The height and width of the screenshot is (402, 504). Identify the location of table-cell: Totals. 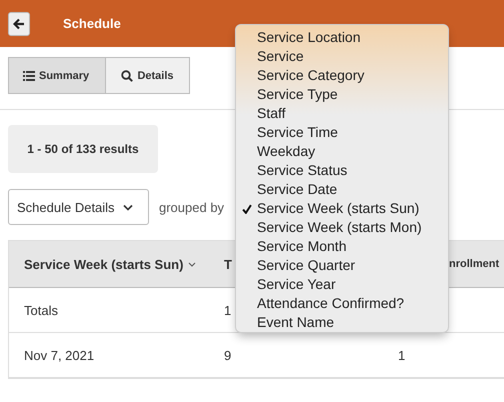
(41, 310).